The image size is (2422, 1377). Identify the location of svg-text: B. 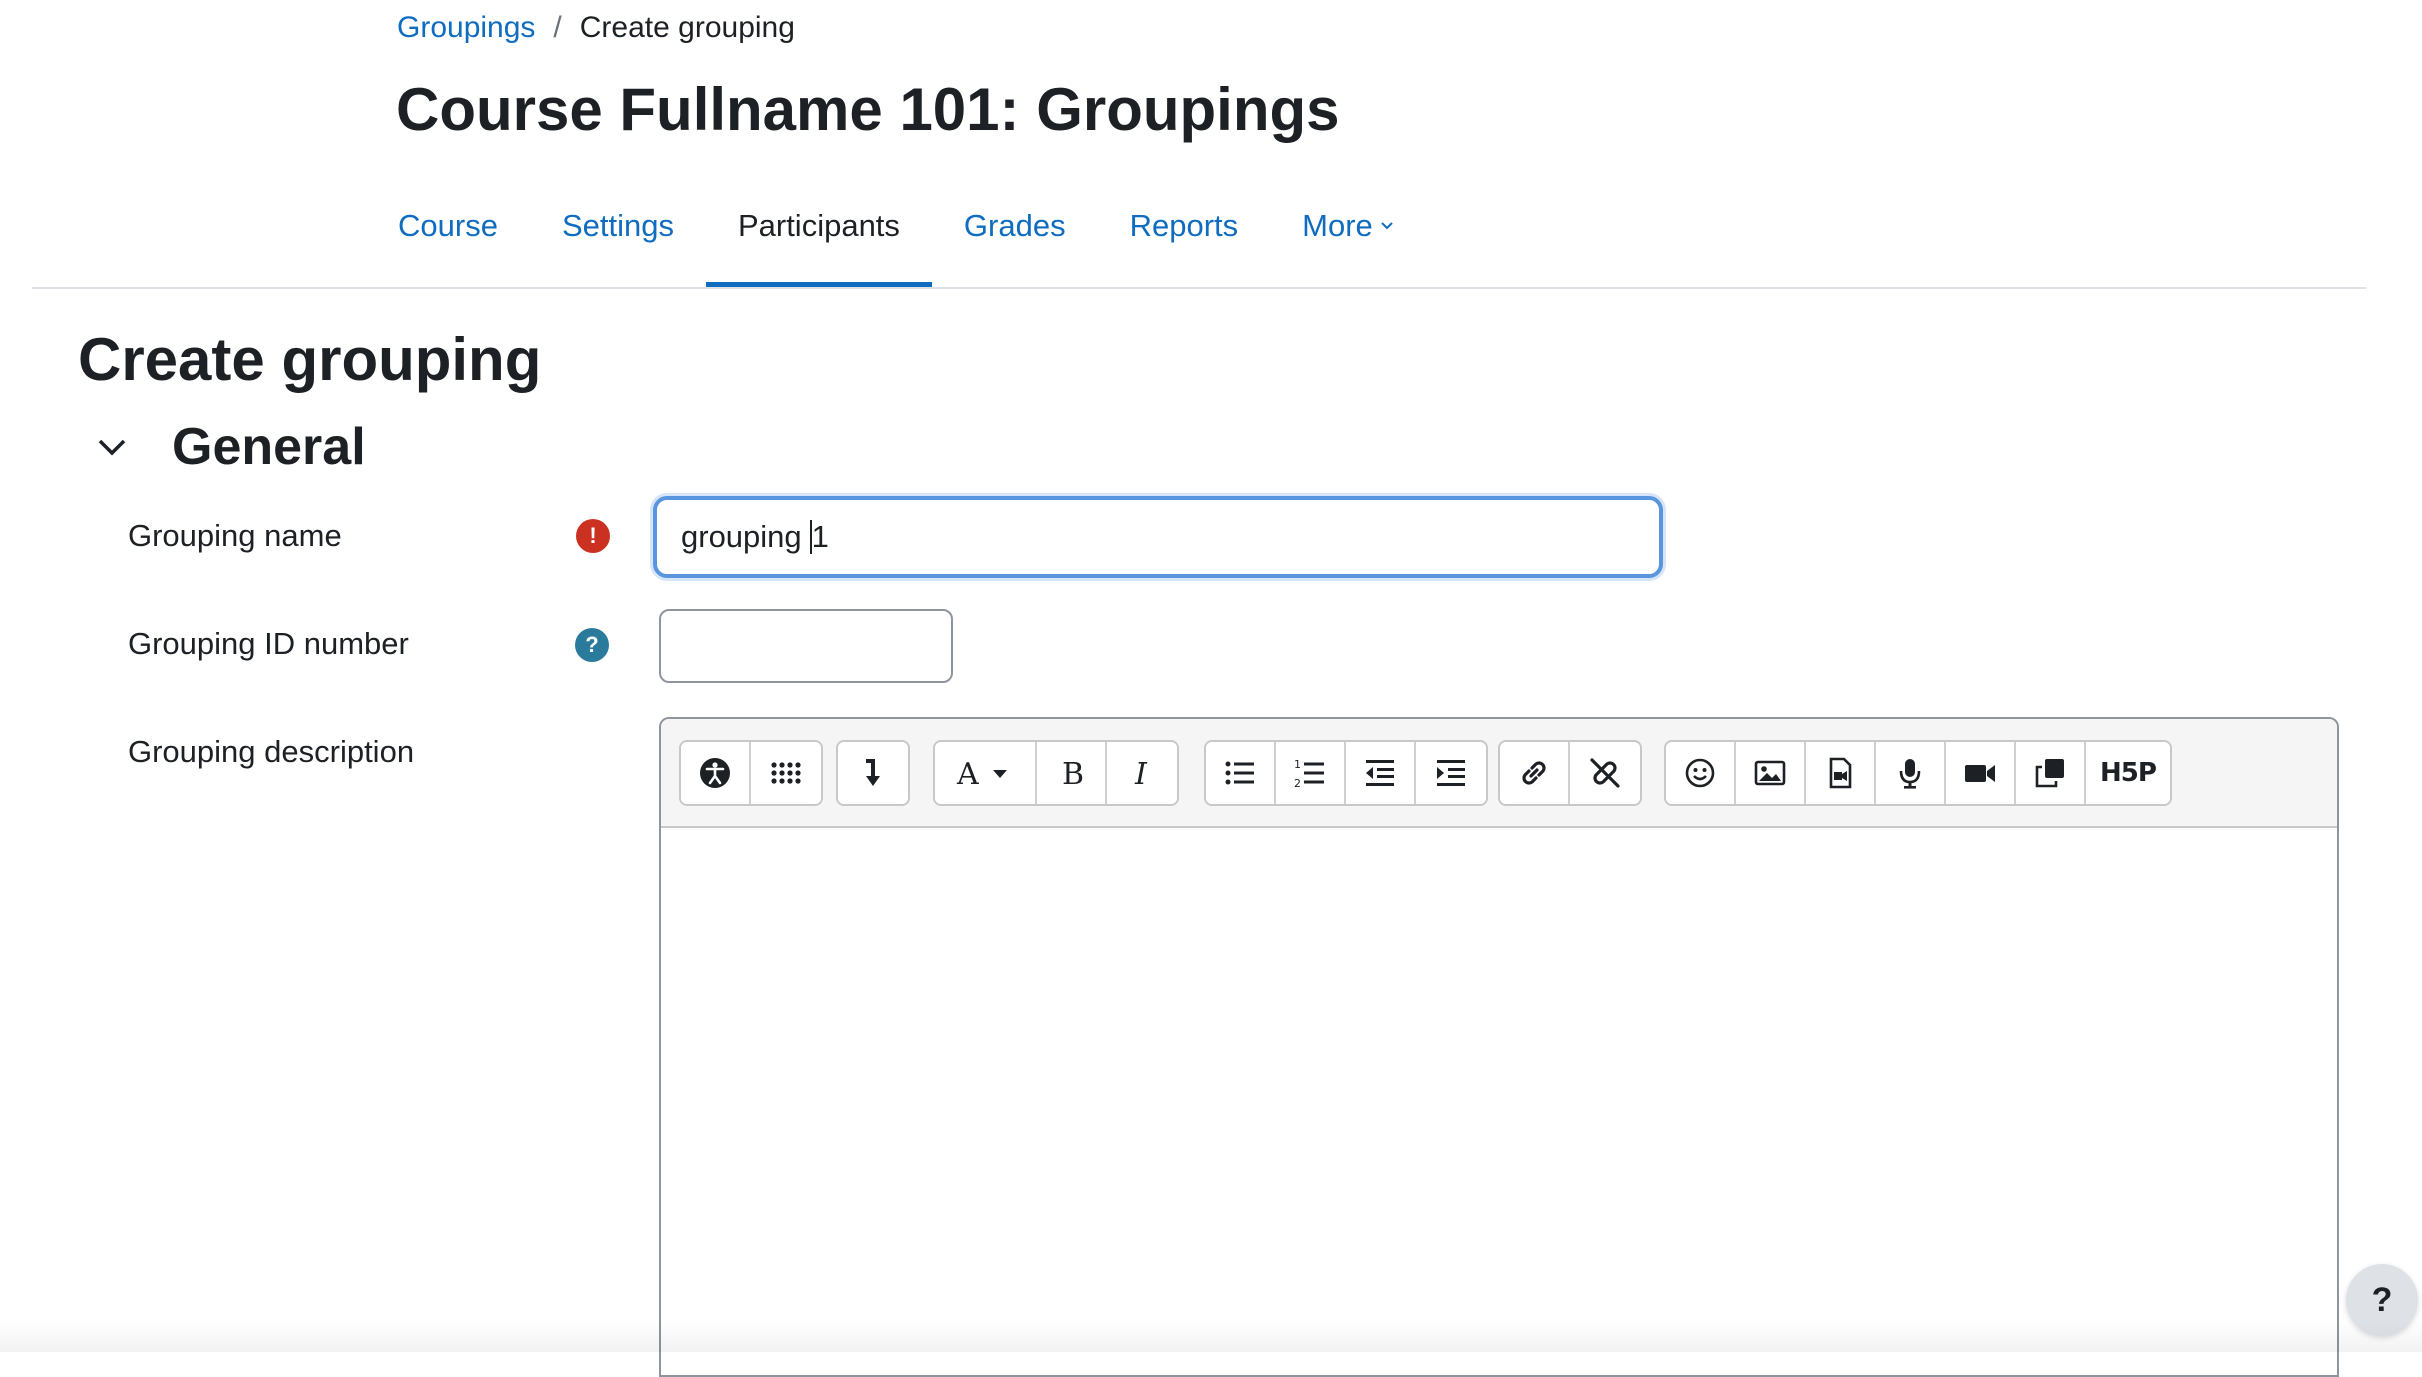
(1073, 773).